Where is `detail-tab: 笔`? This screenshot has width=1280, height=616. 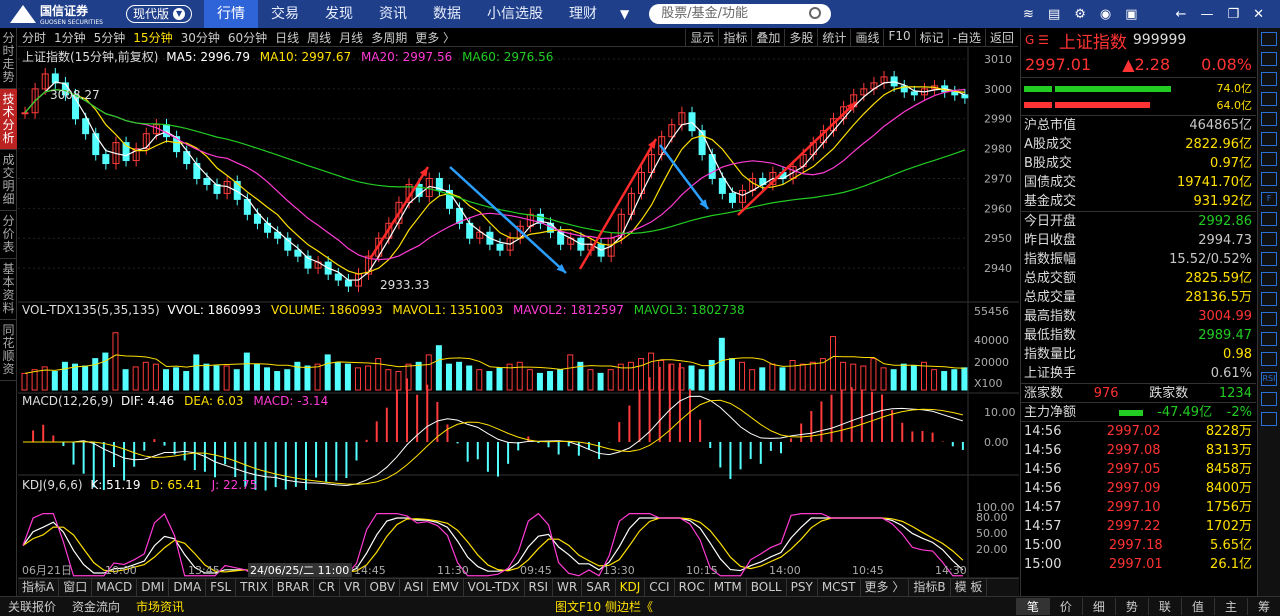
detail-tab: 笔 is located at coordinates (1032, 606).